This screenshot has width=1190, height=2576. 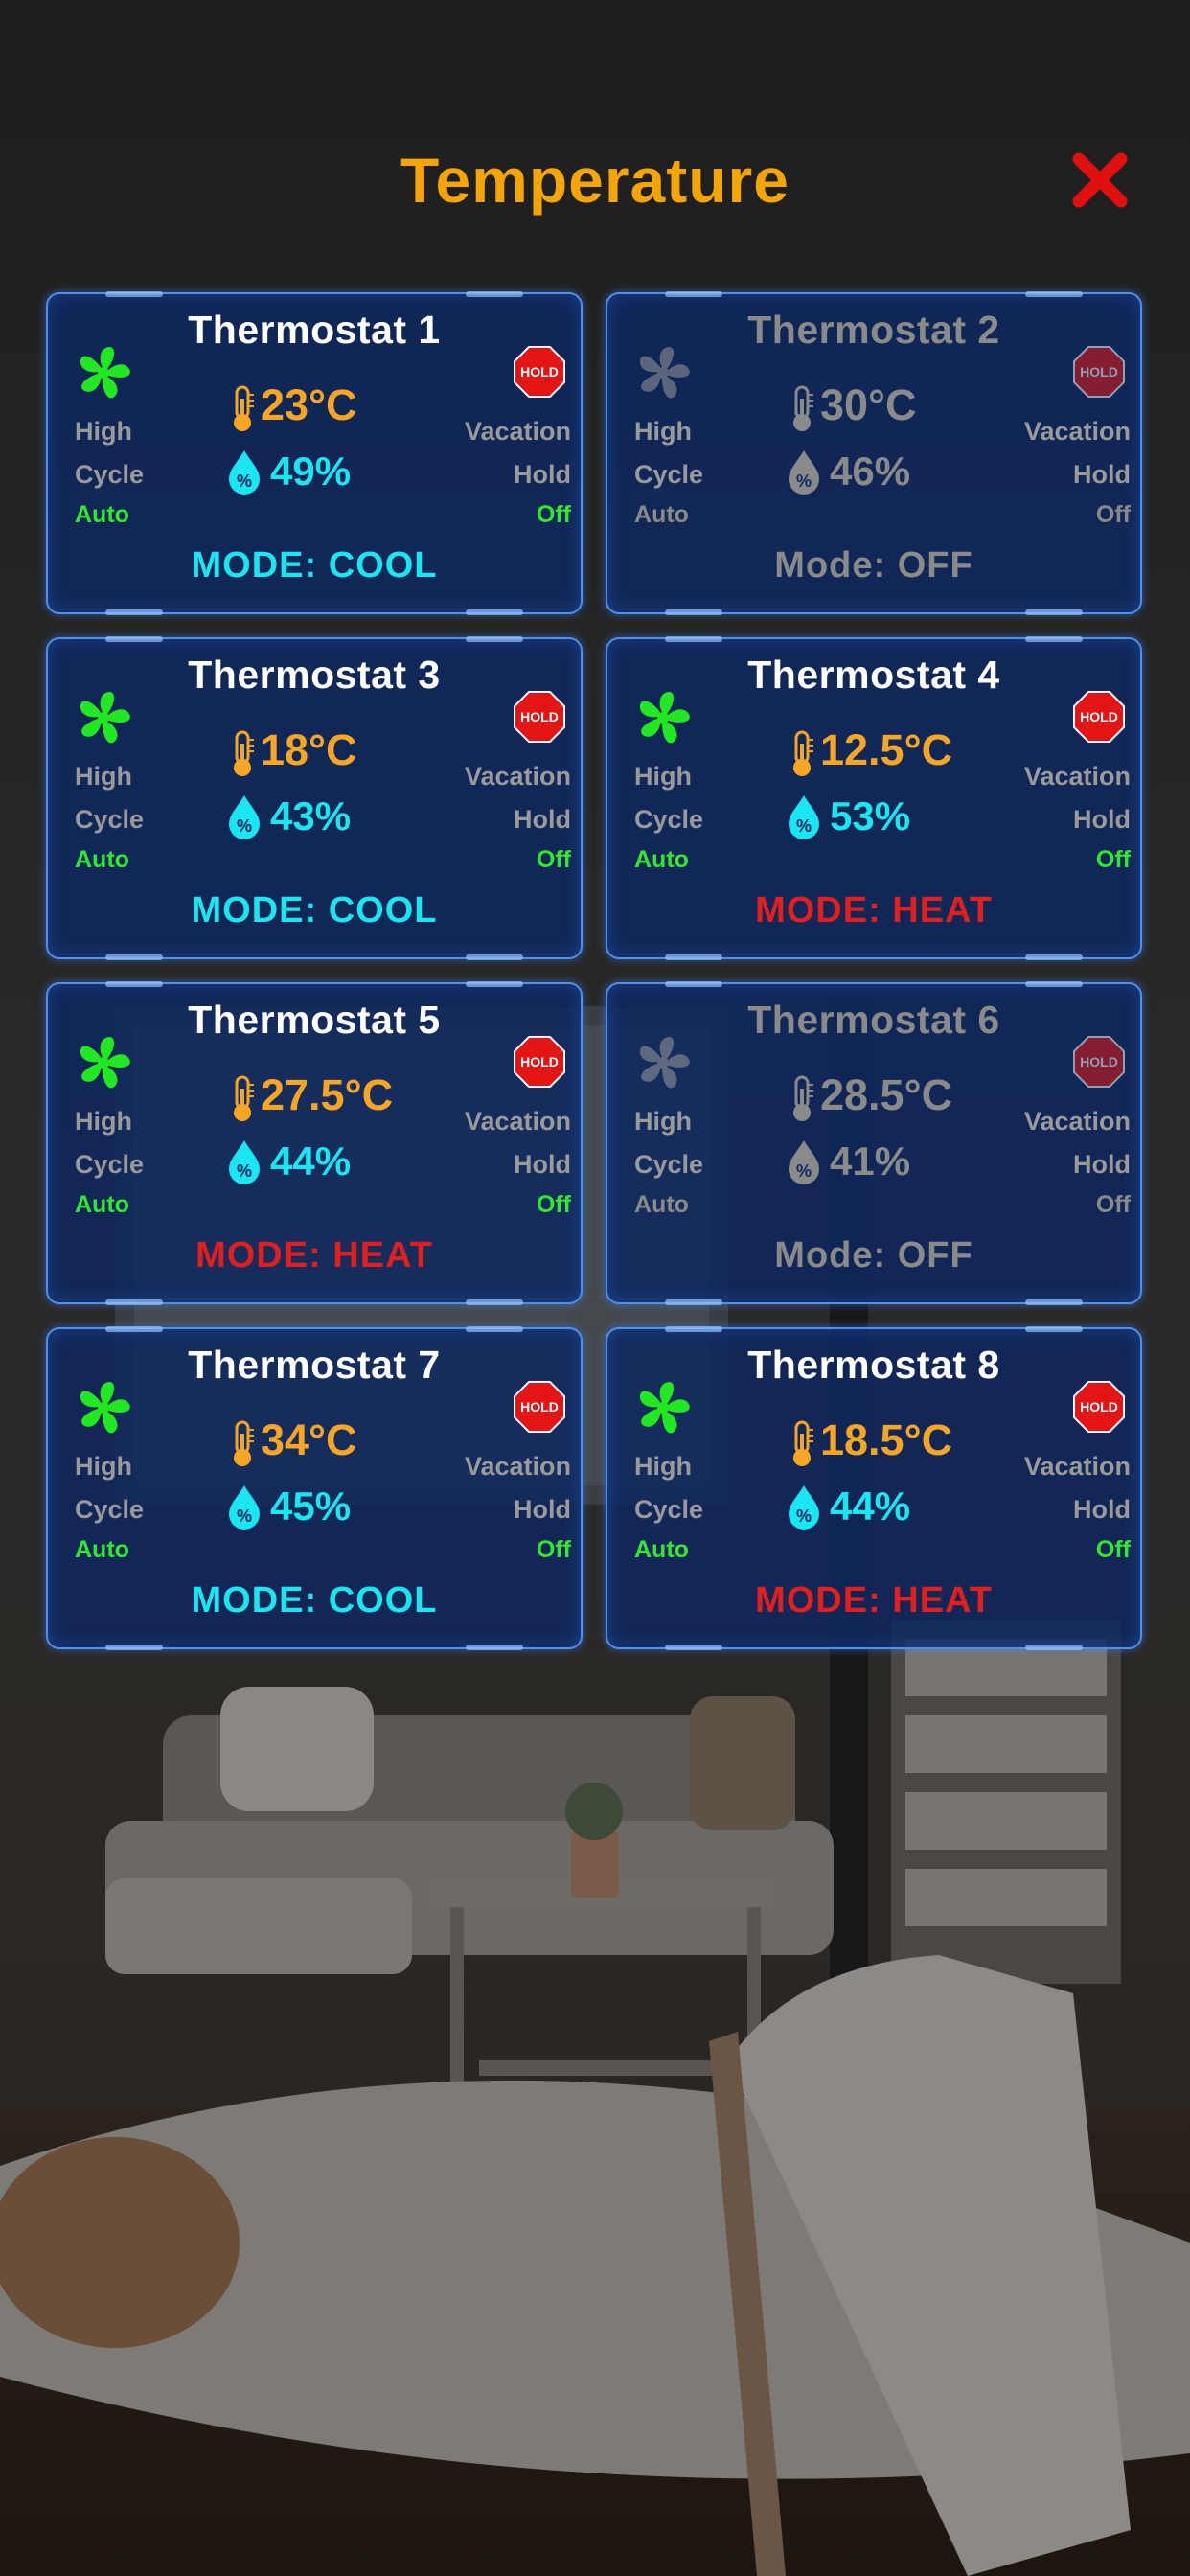 I want to click on close-icon, so click(x=1100, y=180).